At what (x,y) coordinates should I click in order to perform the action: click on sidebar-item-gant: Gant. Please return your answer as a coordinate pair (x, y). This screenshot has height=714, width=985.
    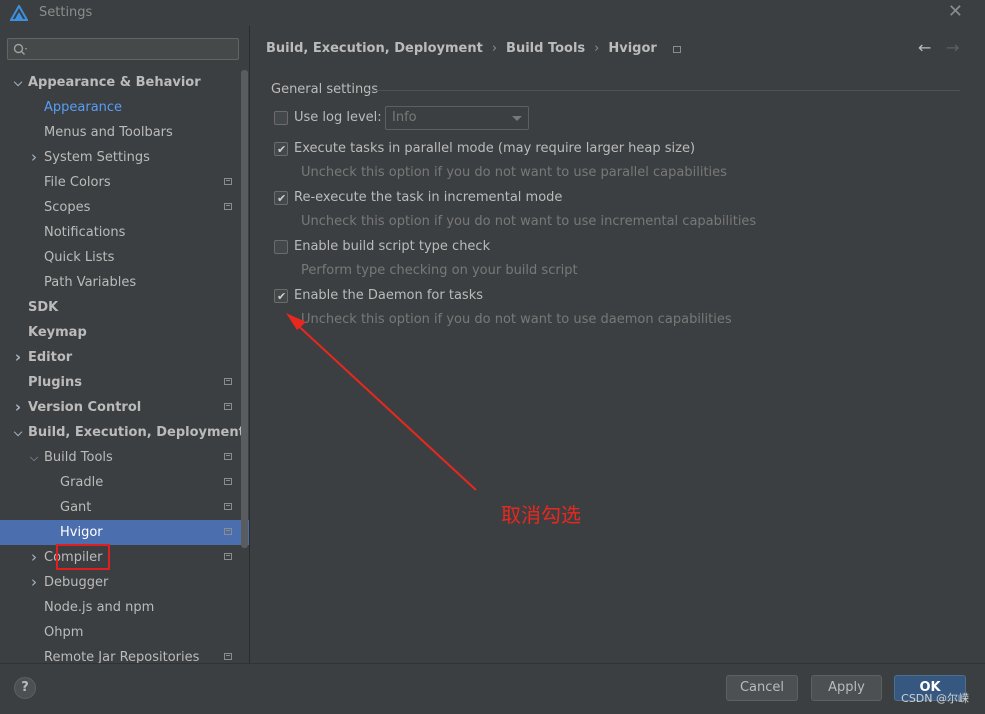
    Looking at the image, I should click on (124, 507).